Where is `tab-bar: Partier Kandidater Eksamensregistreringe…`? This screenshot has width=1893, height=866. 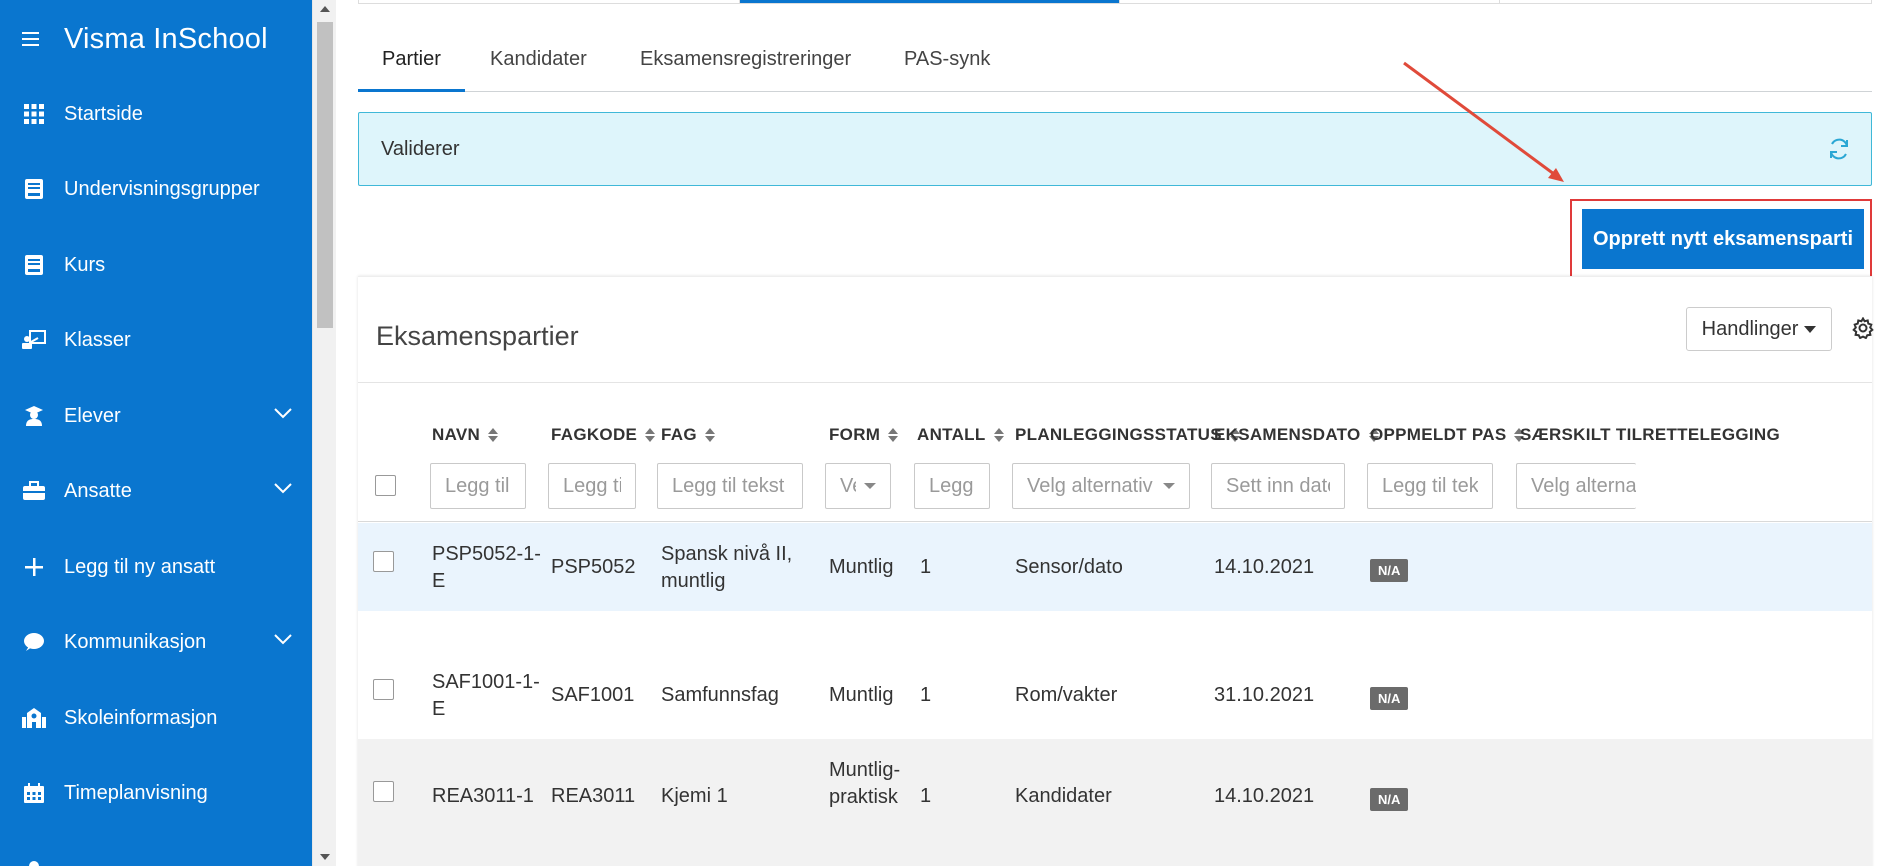 tab-bar: Partier Kandidater Eksamensregistreringe… is located at coordinates (1115, 64).